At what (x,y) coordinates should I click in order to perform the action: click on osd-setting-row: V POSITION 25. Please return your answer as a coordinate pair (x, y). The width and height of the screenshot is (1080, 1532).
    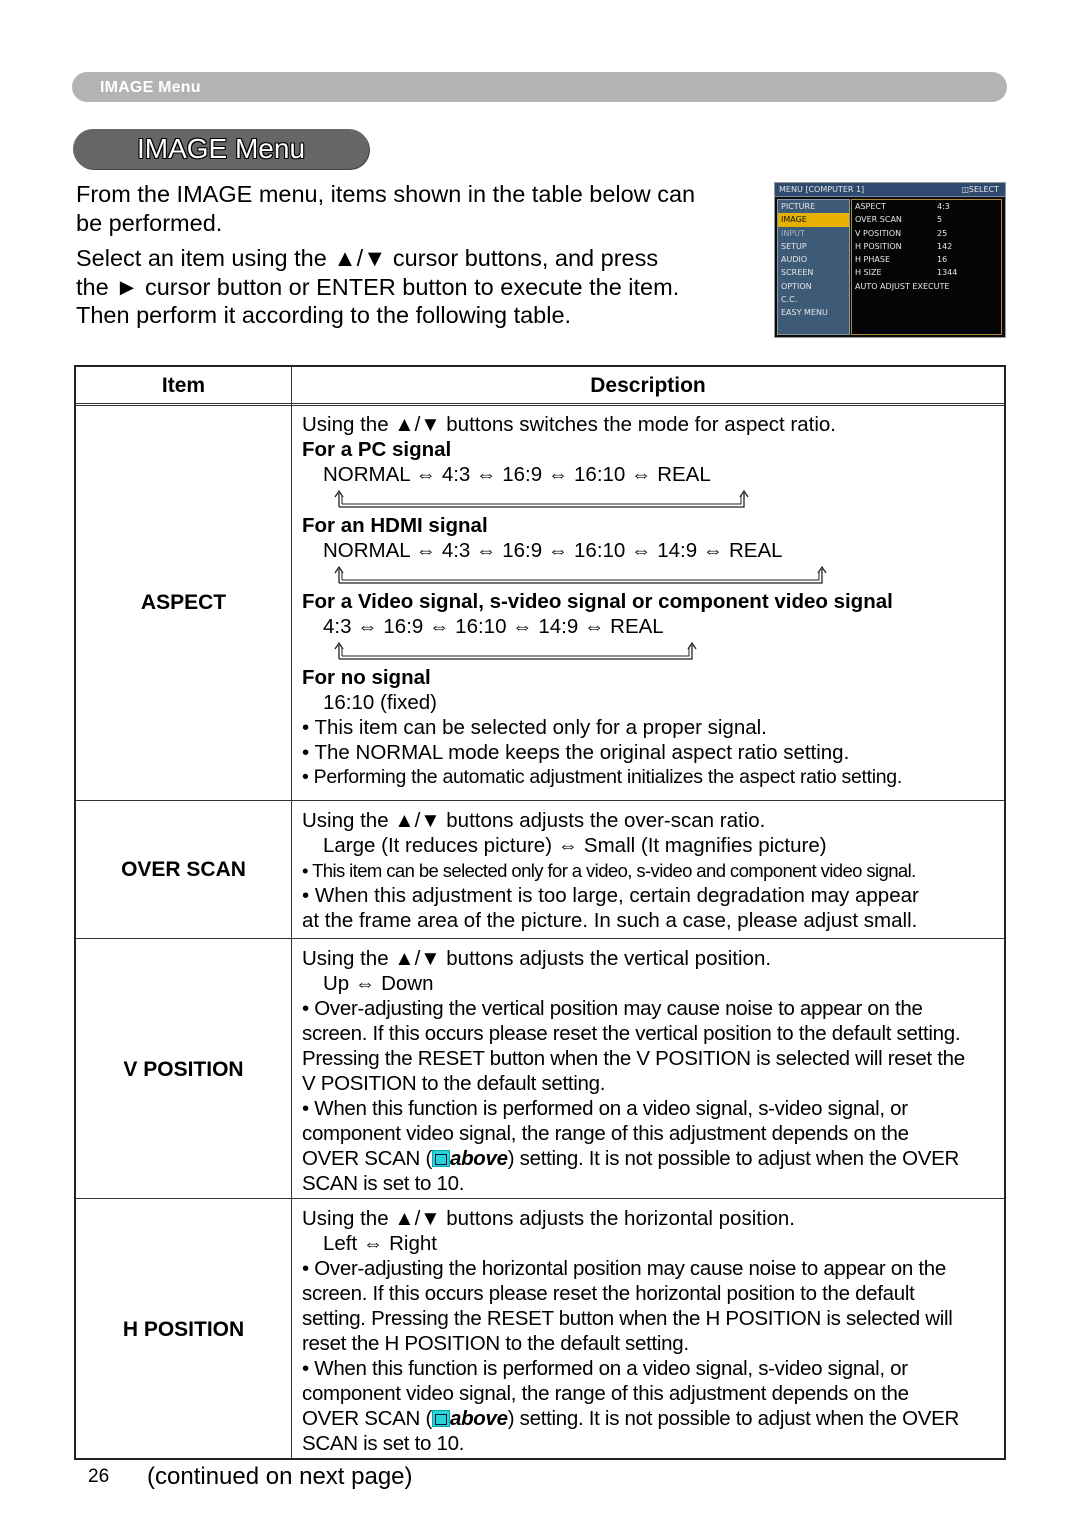
    Looking at the image, I should click on (926, 233).